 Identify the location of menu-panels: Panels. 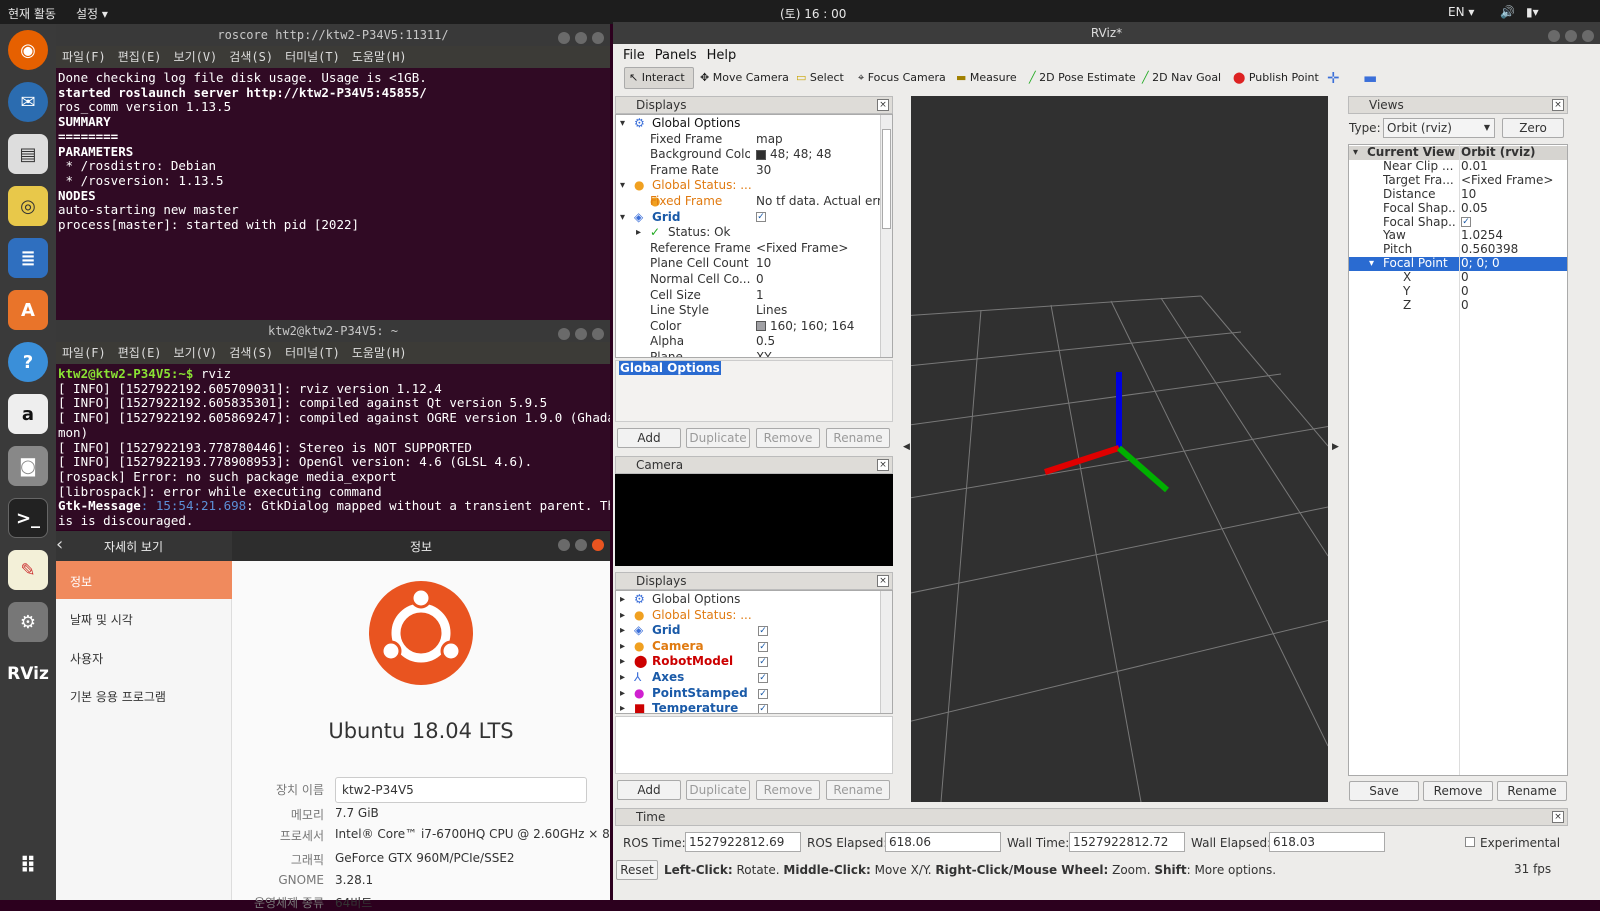
(676, 55).